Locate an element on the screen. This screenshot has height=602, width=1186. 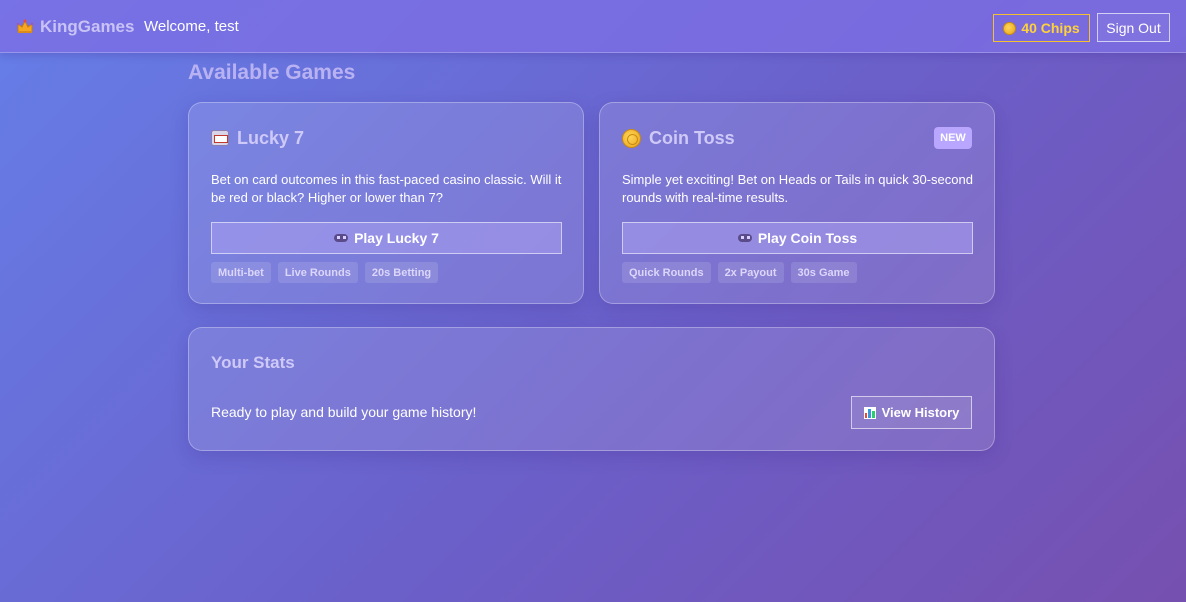
card-header: Coin Toss is located at coordinates (678, 138).